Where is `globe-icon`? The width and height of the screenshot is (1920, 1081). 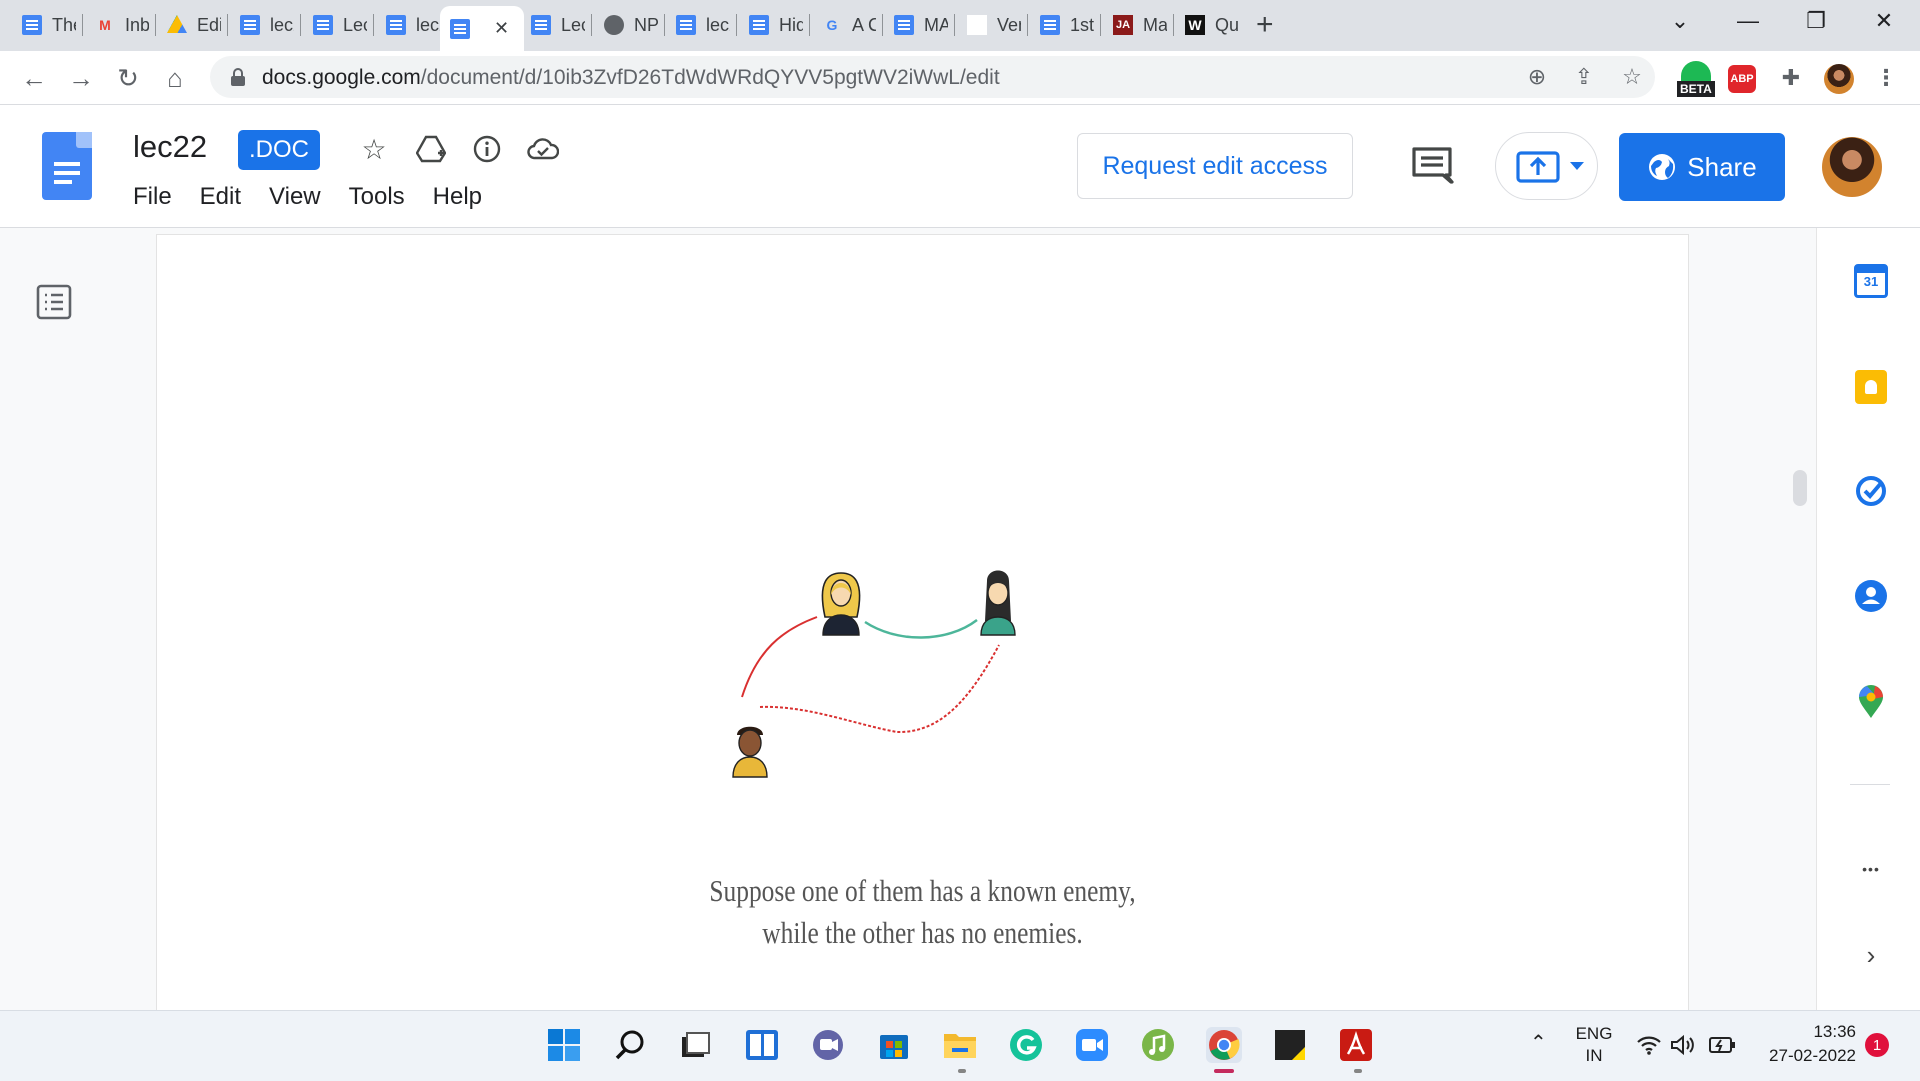 globe-icon is located at coordinates (1662, 167).